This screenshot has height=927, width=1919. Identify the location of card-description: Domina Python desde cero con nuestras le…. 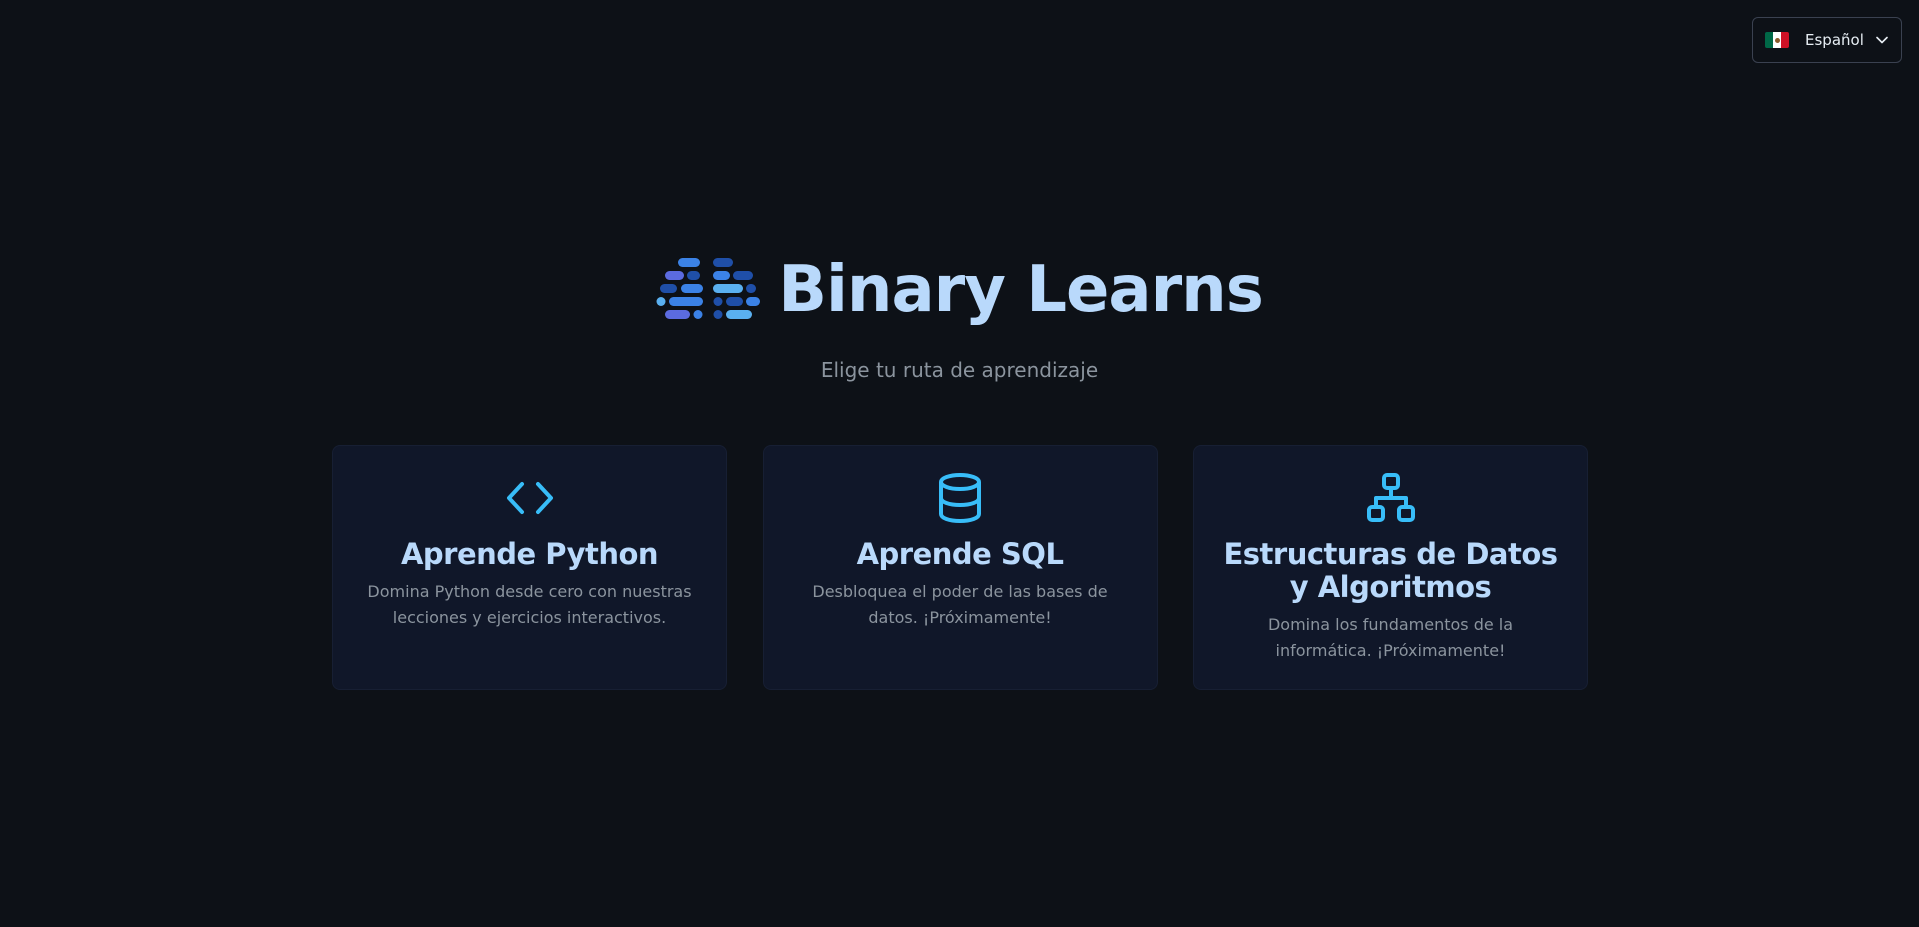
(529, 604).